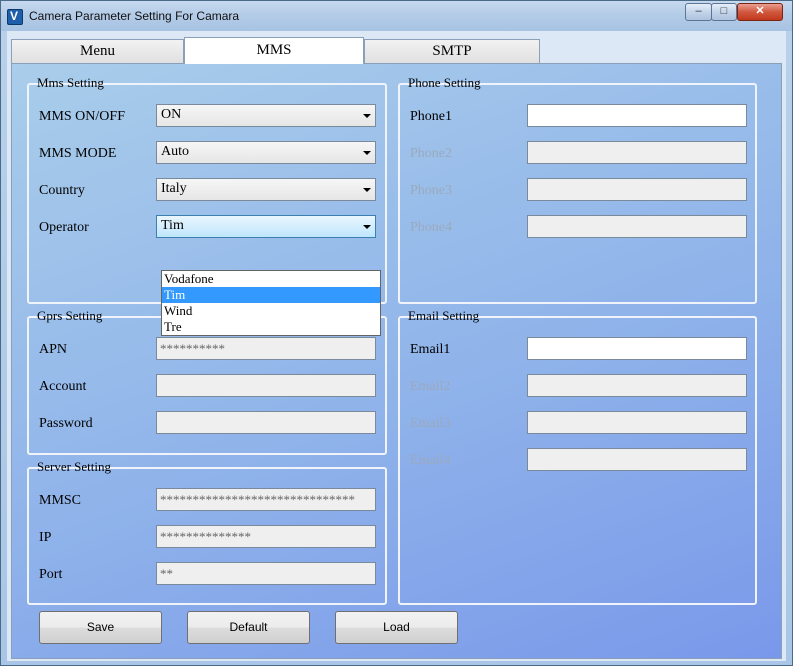  What do you see at coordinates (431, 153) in the screenshot?
I see `phone2-label: Phone2` at bounding box center [431, 153].